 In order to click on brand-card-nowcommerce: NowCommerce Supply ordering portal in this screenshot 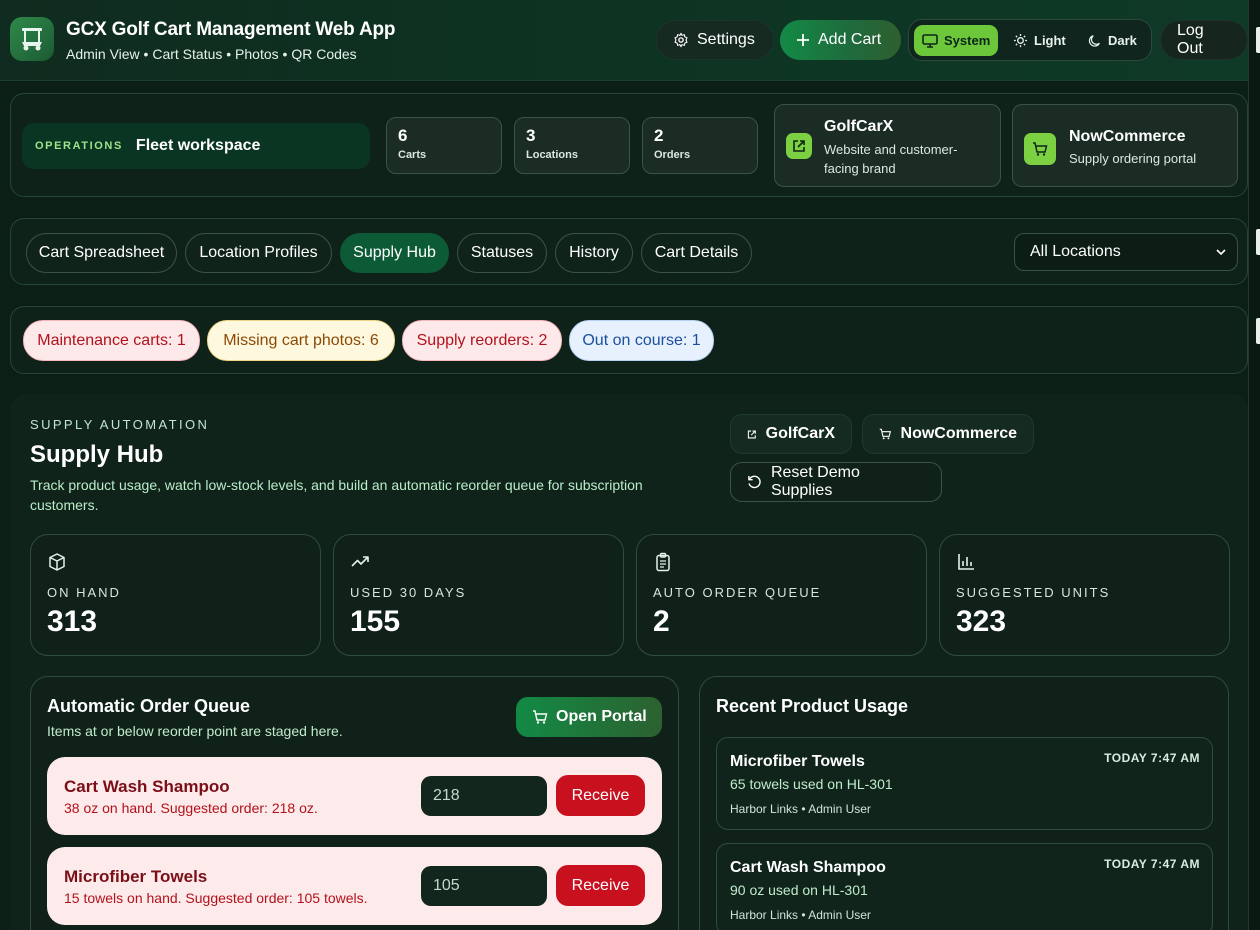, I will do `click(1125, 145)`.